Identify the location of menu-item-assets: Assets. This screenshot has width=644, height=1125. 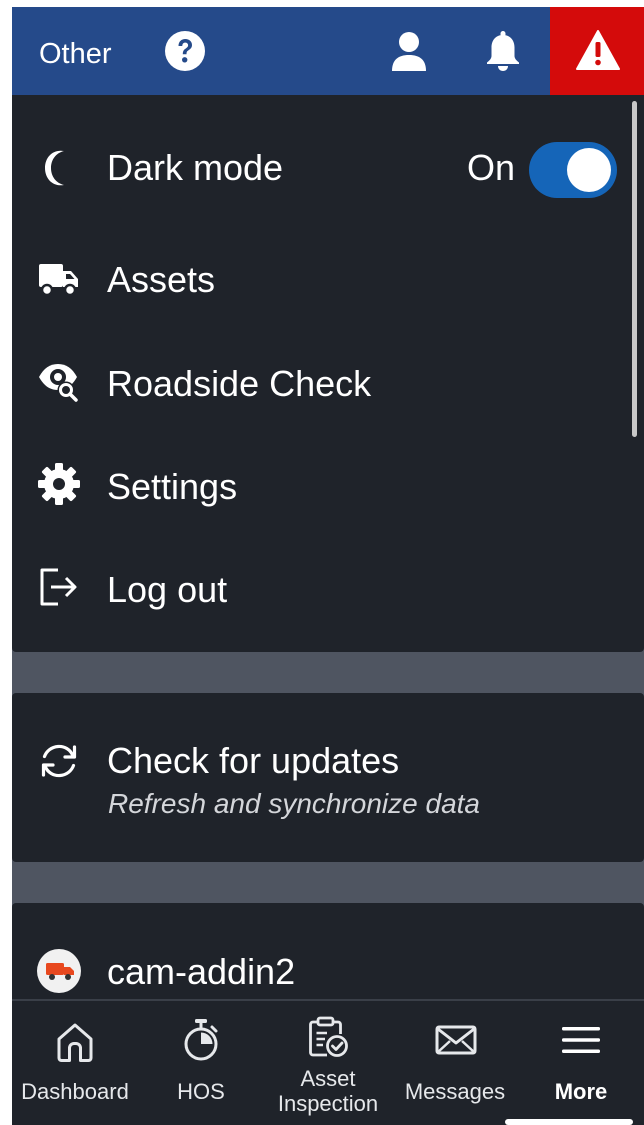
(318, 282).